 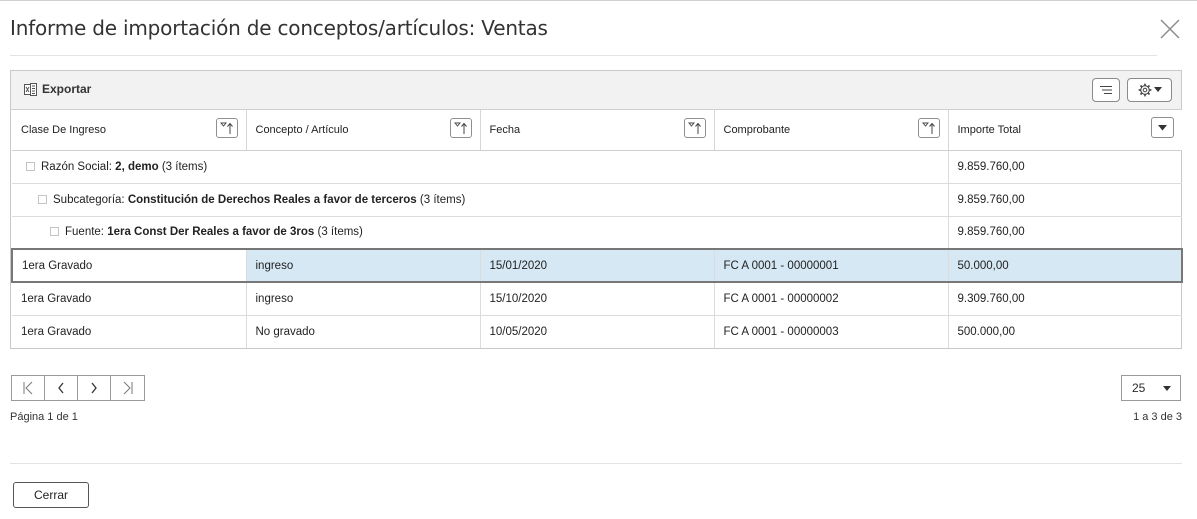 I want to click on cell-importe: 500.000,00, so click(x=1065, y=331).